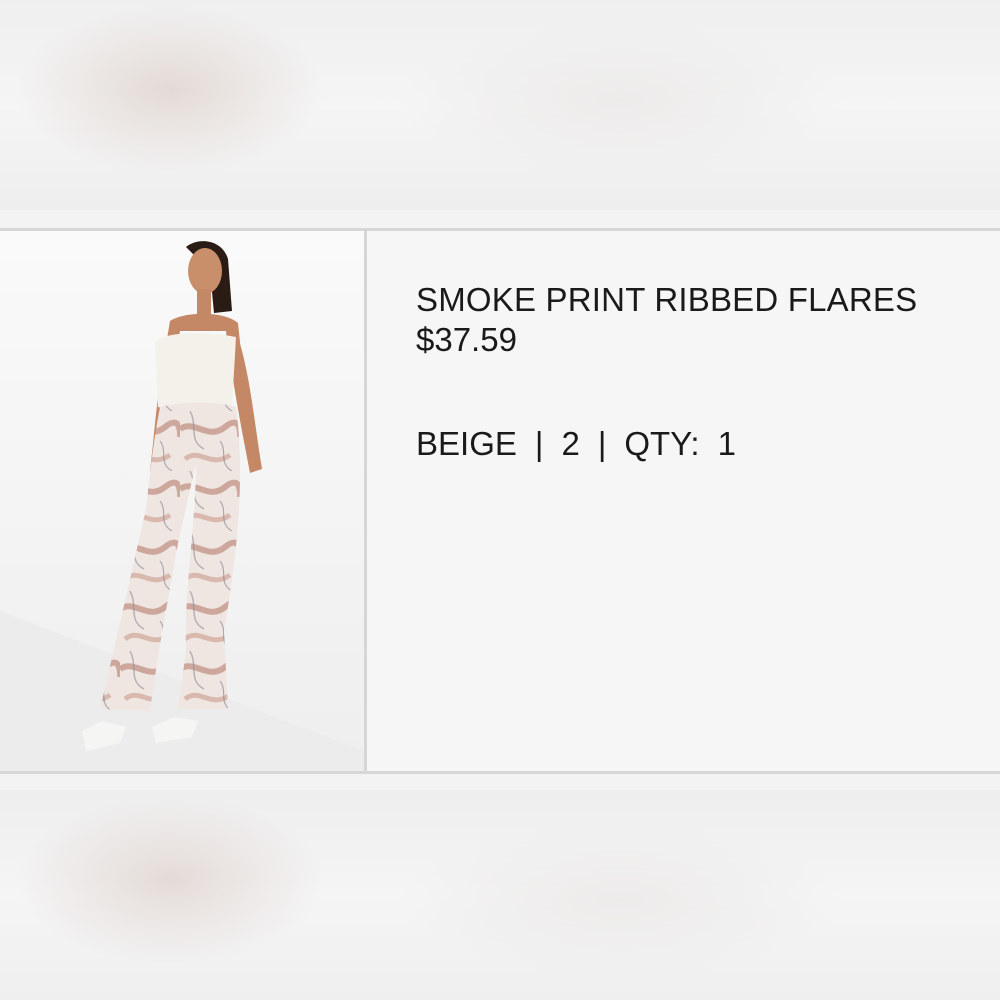 The height and width of the screenshot is (1000, 1000). Describe the element at coordinates (570, 443) in the screenshot. I see `size-value: 2` at that location.